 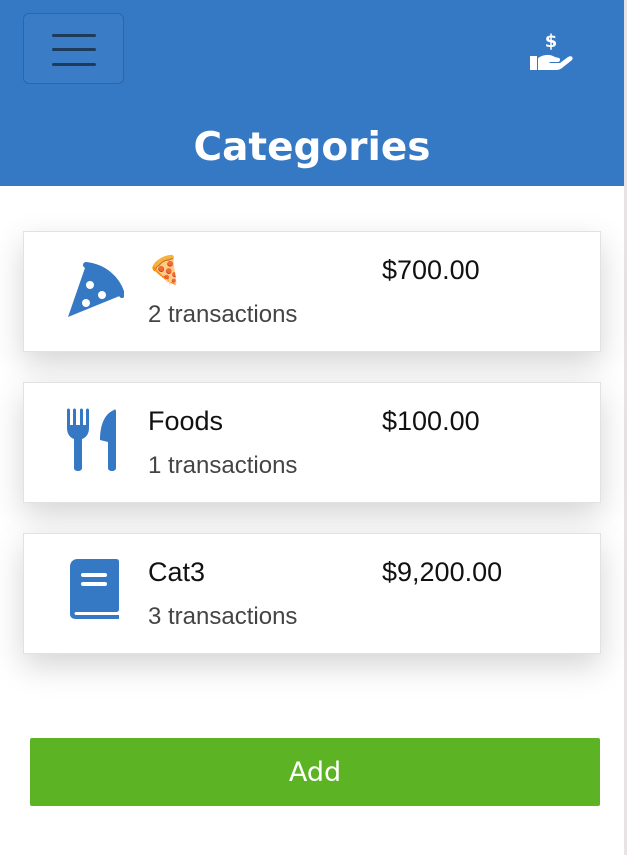 What do you see at coordinates (96, 289) in the screenshot?
I see `pizza-icon` at bounding box center [96, 289].